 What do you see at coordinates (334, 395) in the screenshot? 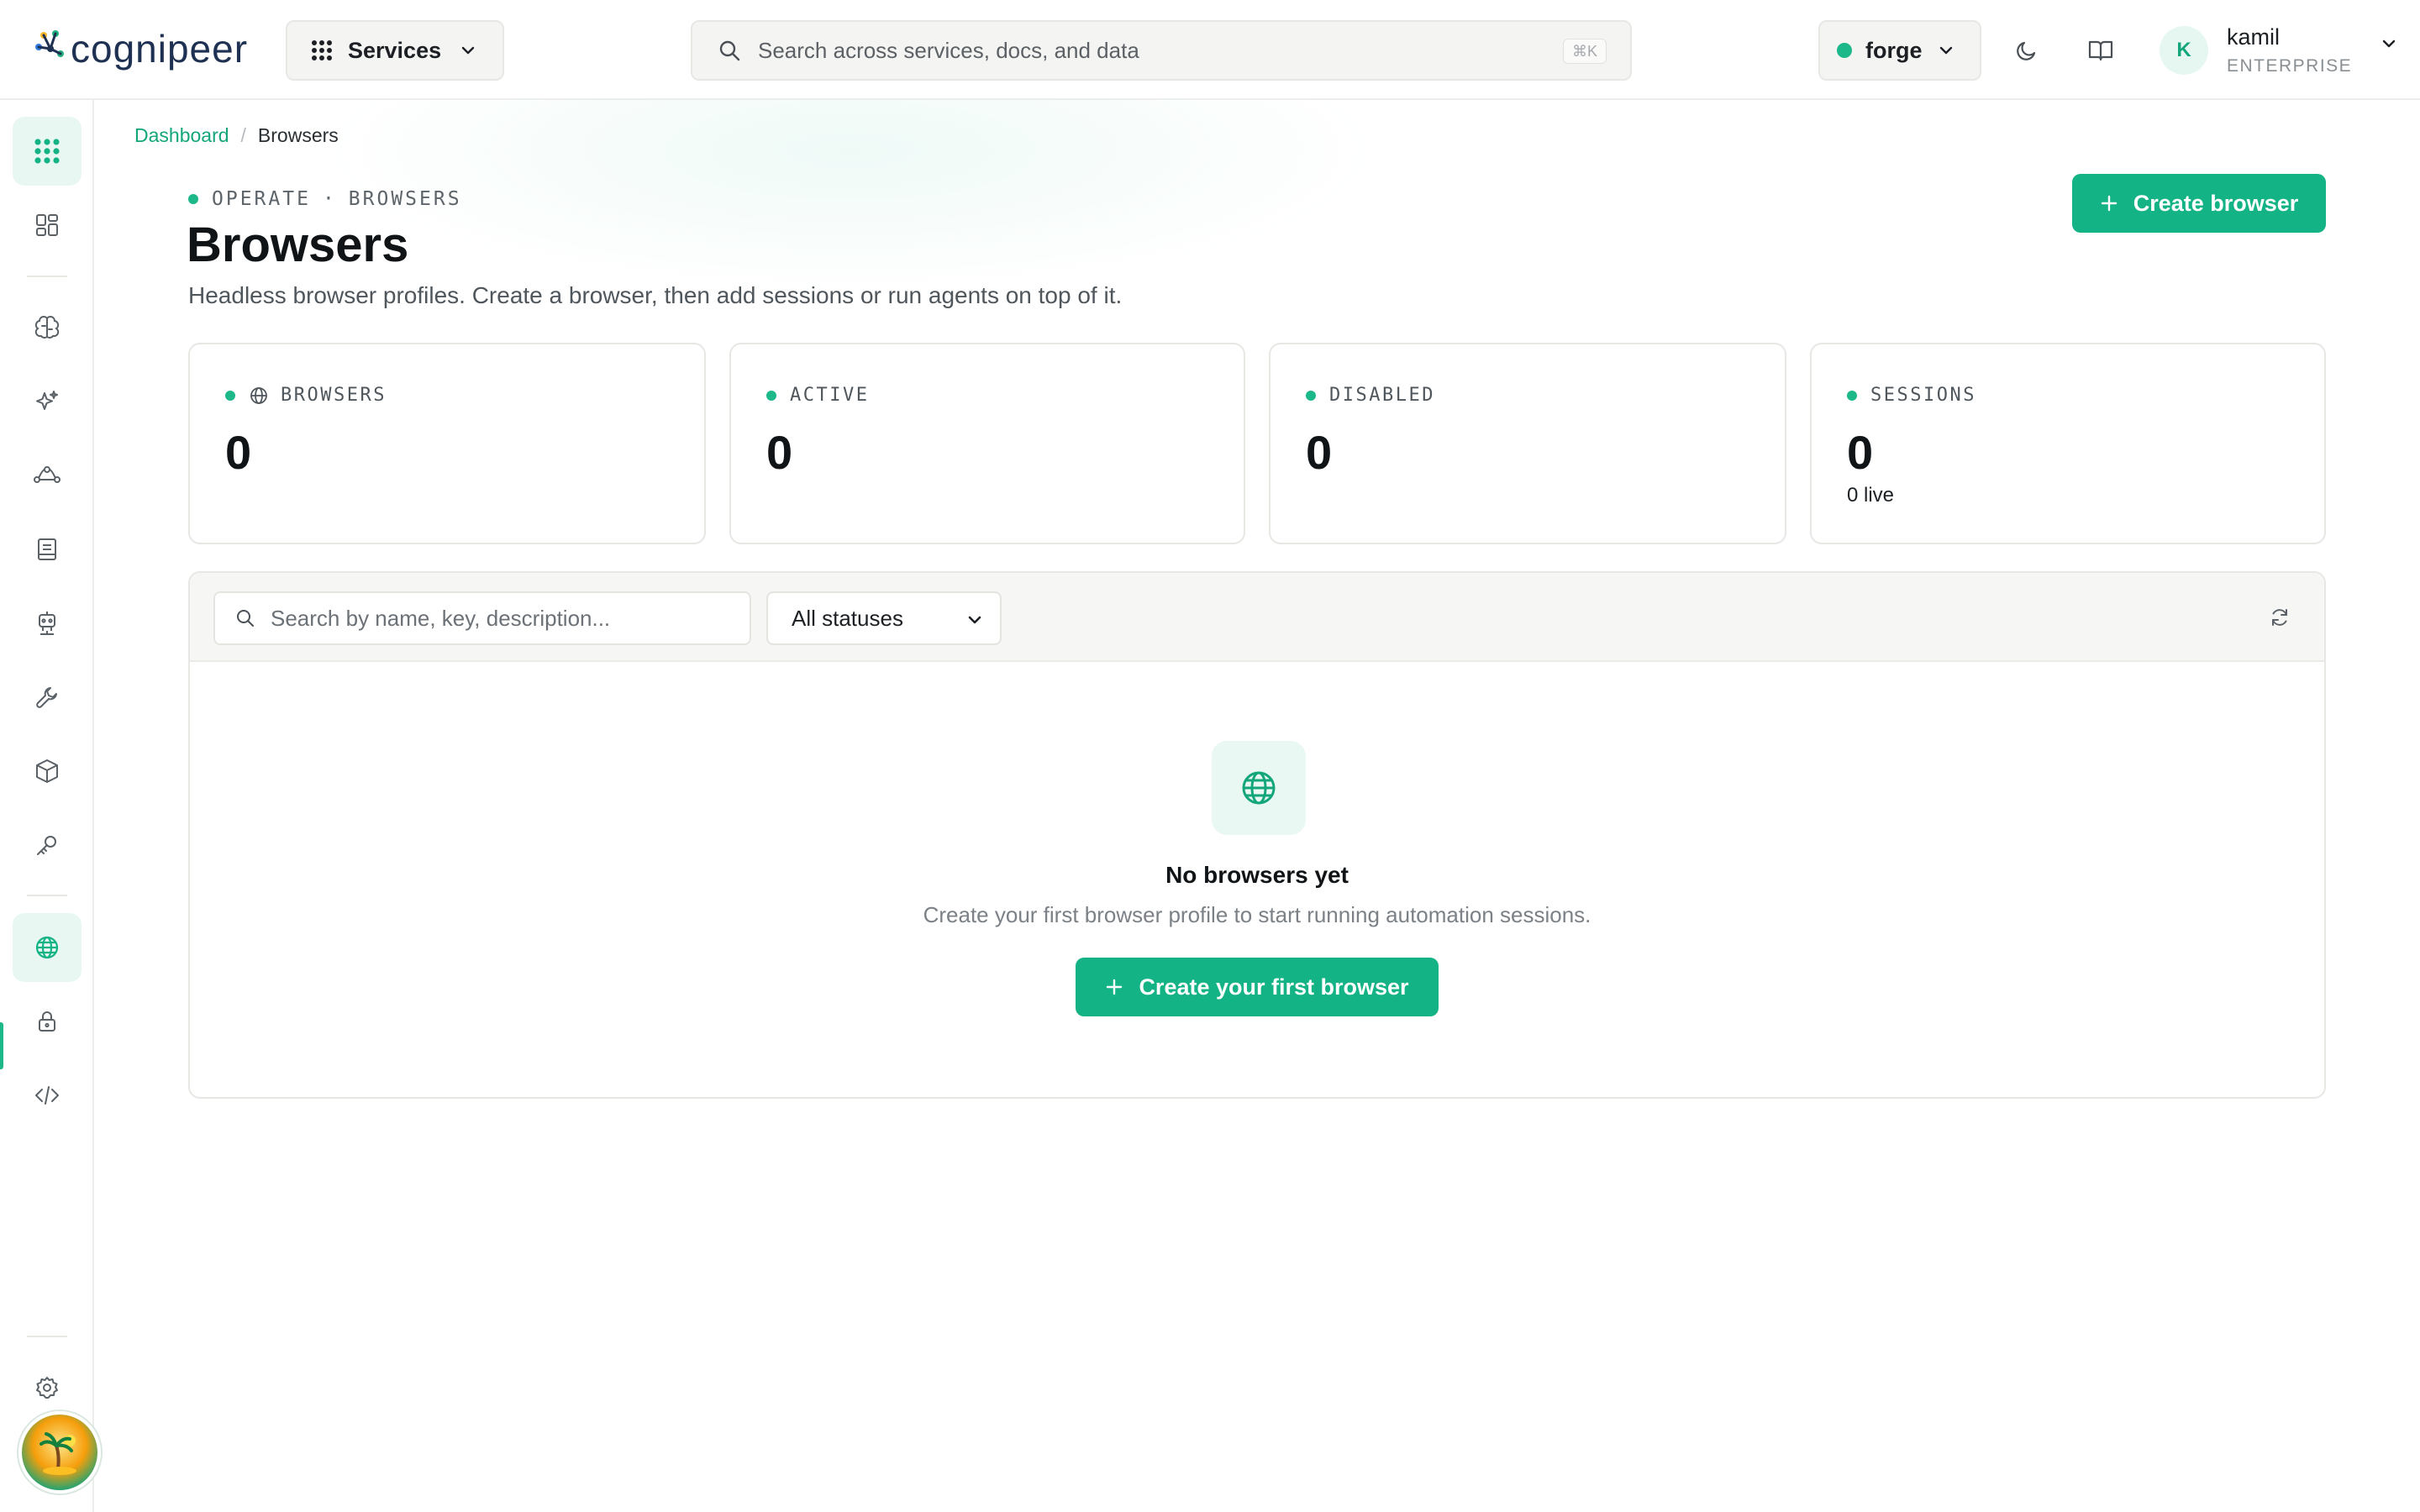
I see `stat-label-text: BROWSERS` at bounding box center [334, 395].